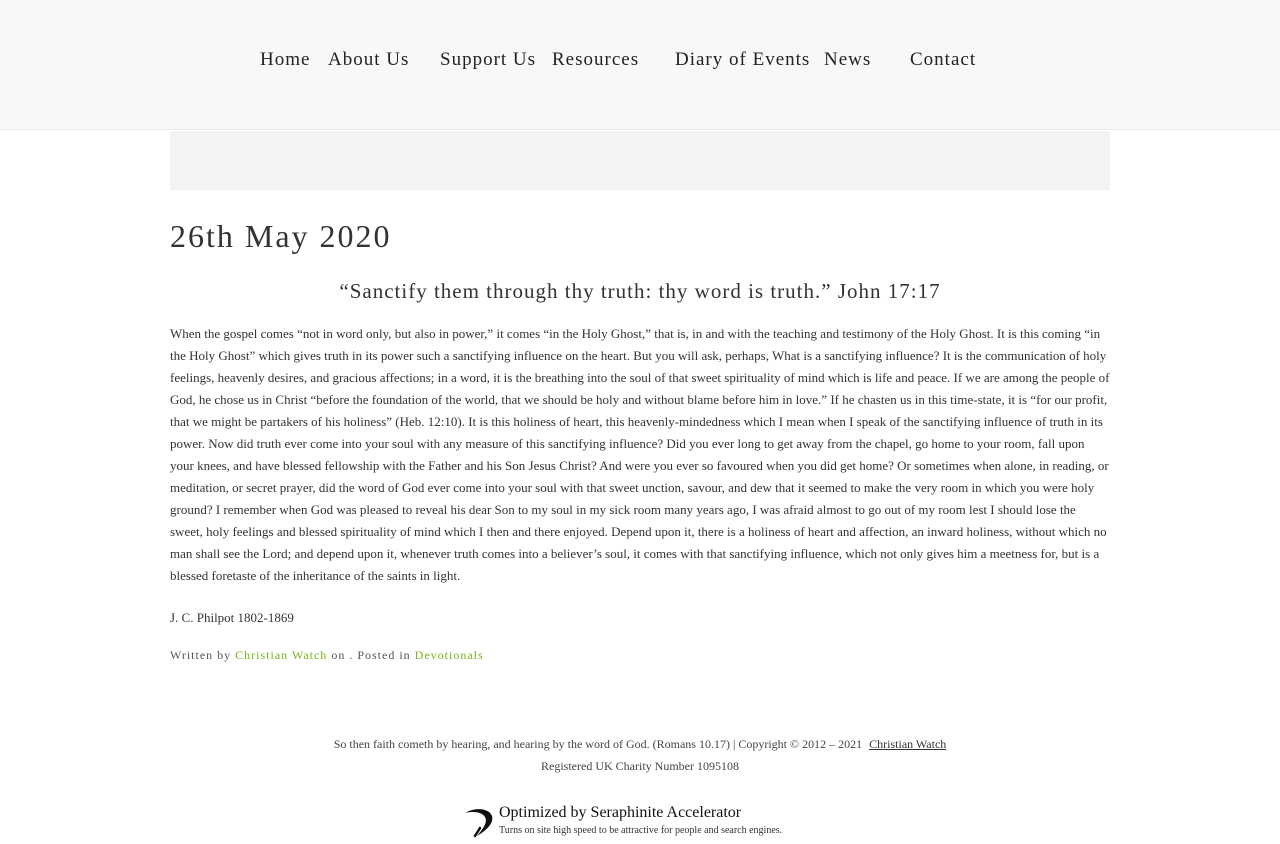 The width and height of the screenshot is (1280, 844). Describe the element at coordinates (285, 60) in the screenshot. I see `nav-home-link: Home` at that location.